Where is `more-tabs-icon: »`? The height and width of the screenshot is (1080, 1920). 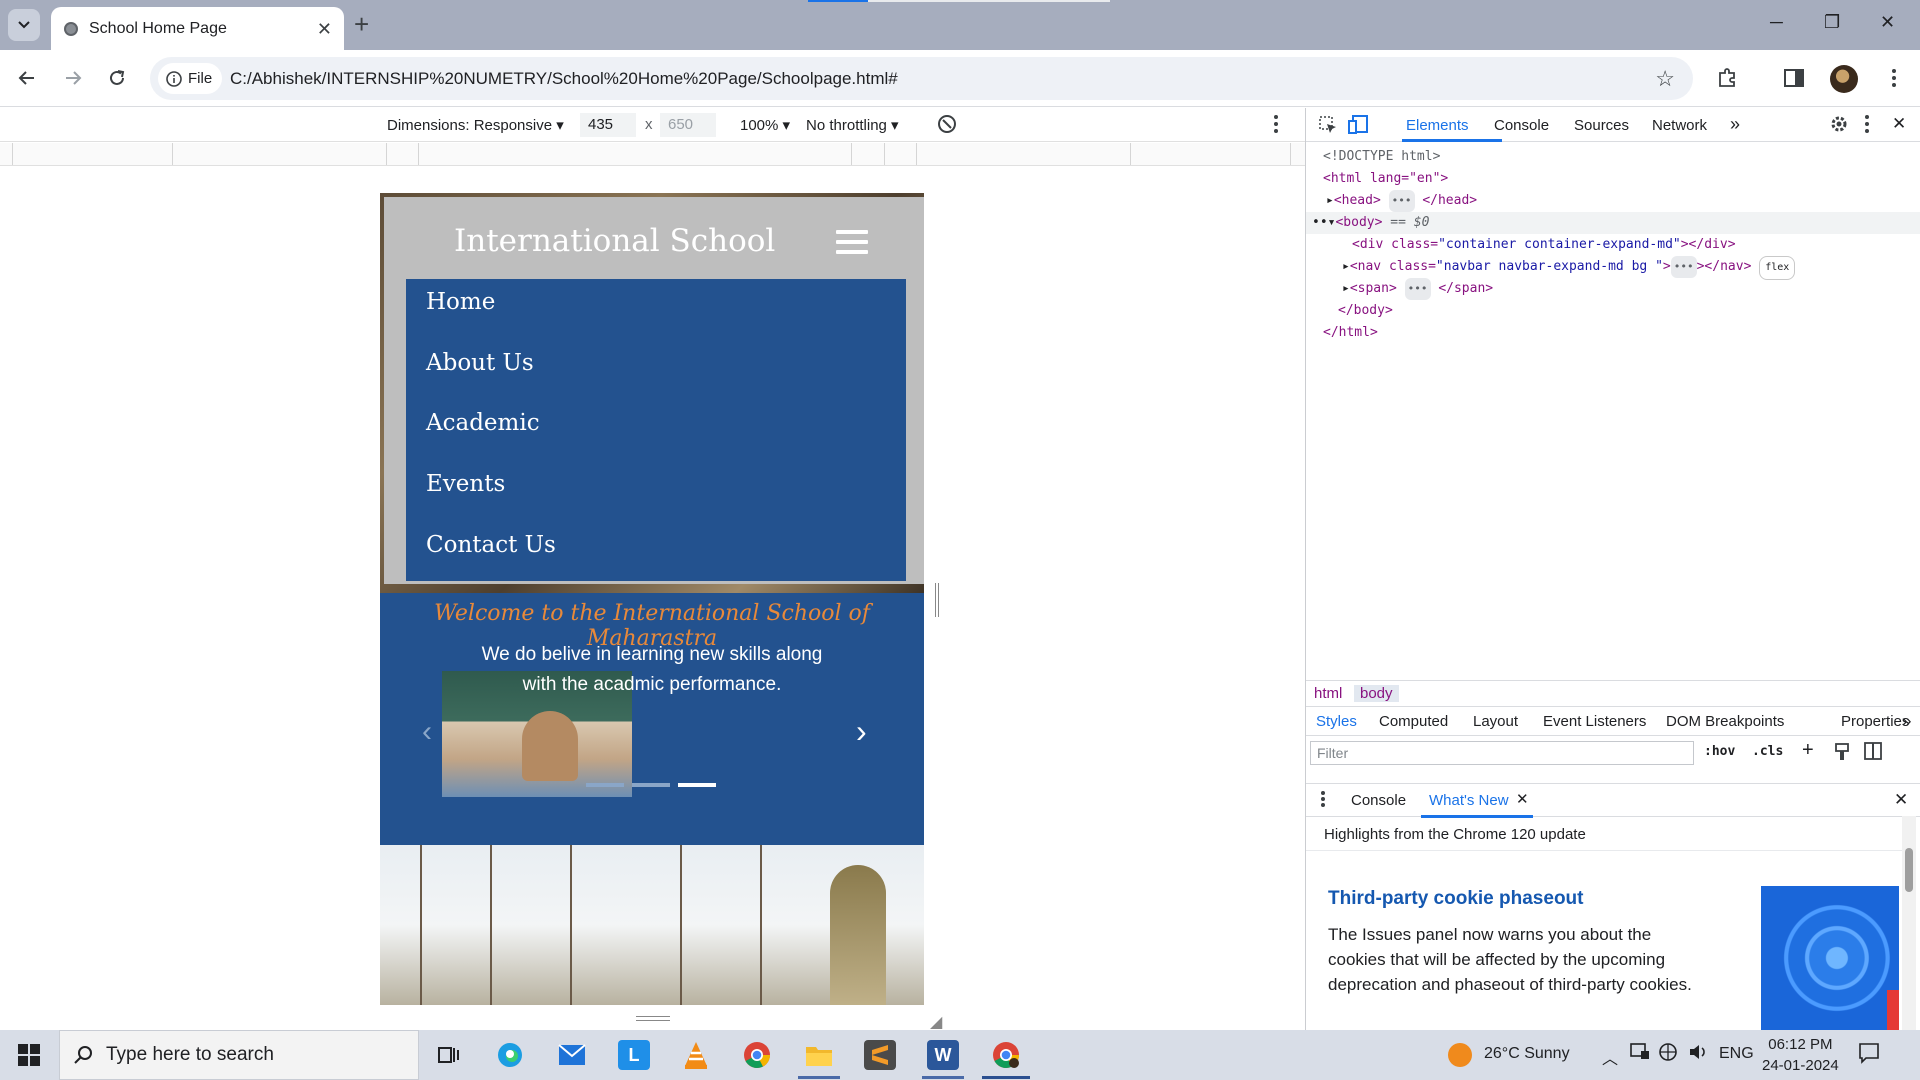 more-tabs-icon: » is located at coordinates (1735, 124).